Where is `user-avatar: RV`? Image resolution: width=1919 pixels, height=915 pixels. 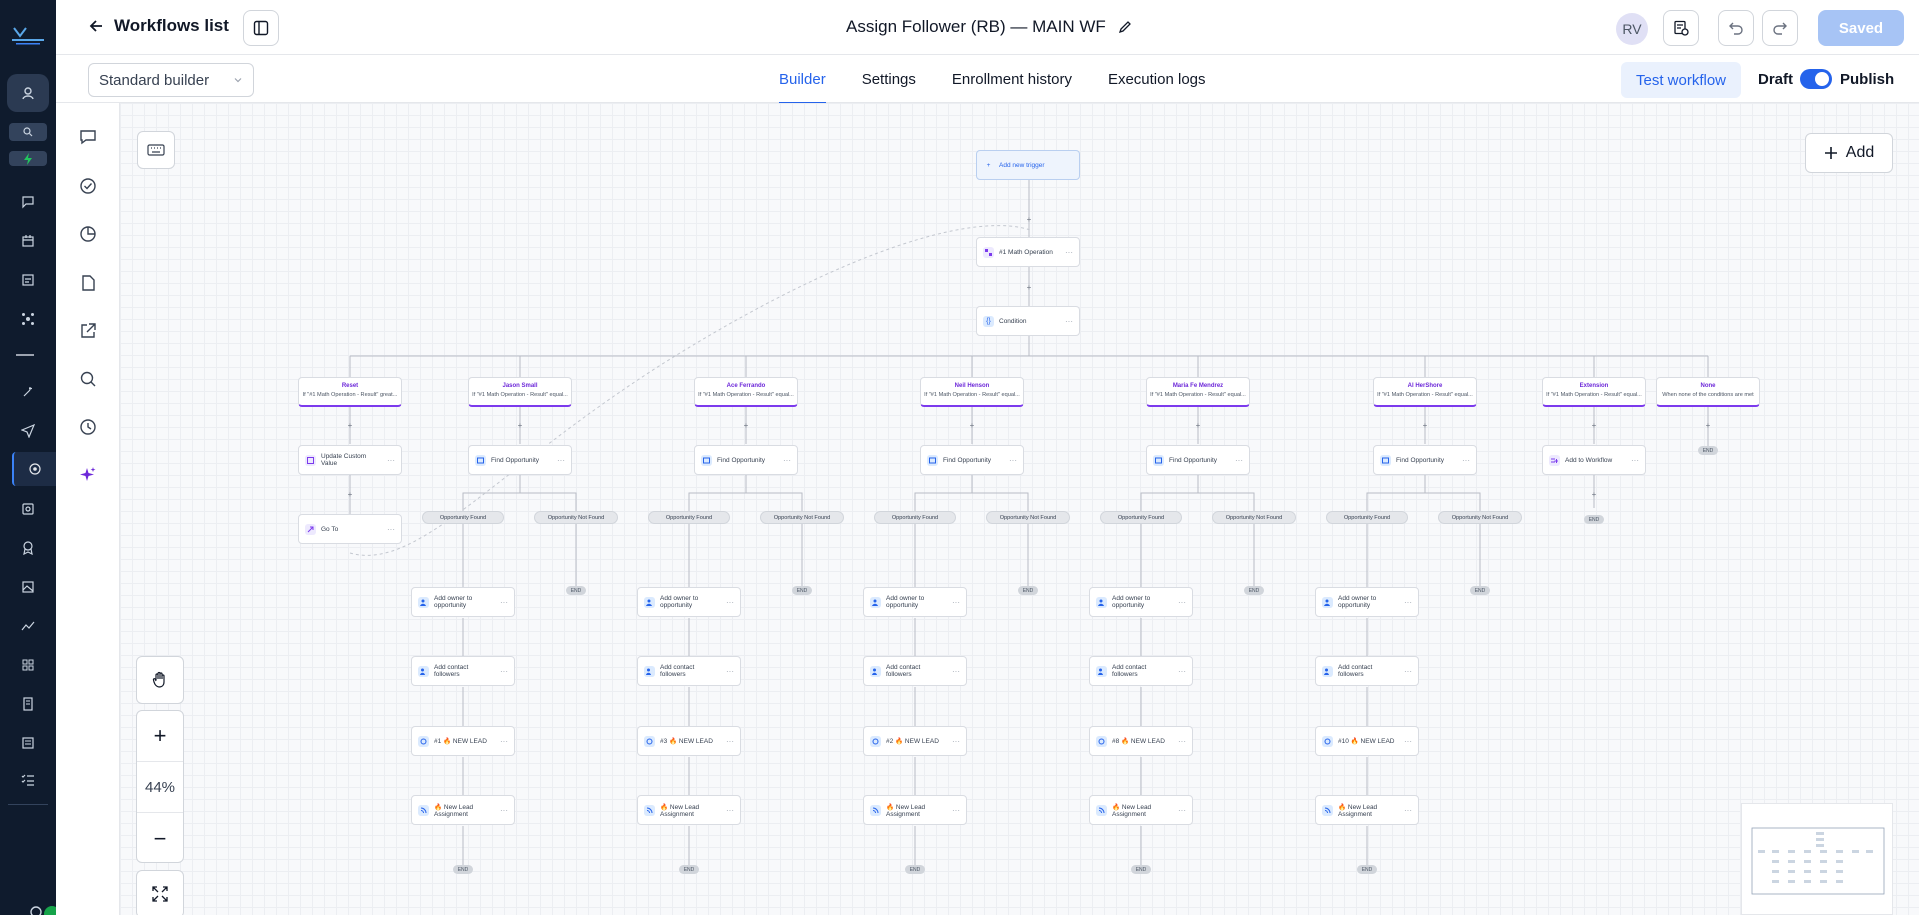
user-avatar: RV is located at coordinates (1632, 29).